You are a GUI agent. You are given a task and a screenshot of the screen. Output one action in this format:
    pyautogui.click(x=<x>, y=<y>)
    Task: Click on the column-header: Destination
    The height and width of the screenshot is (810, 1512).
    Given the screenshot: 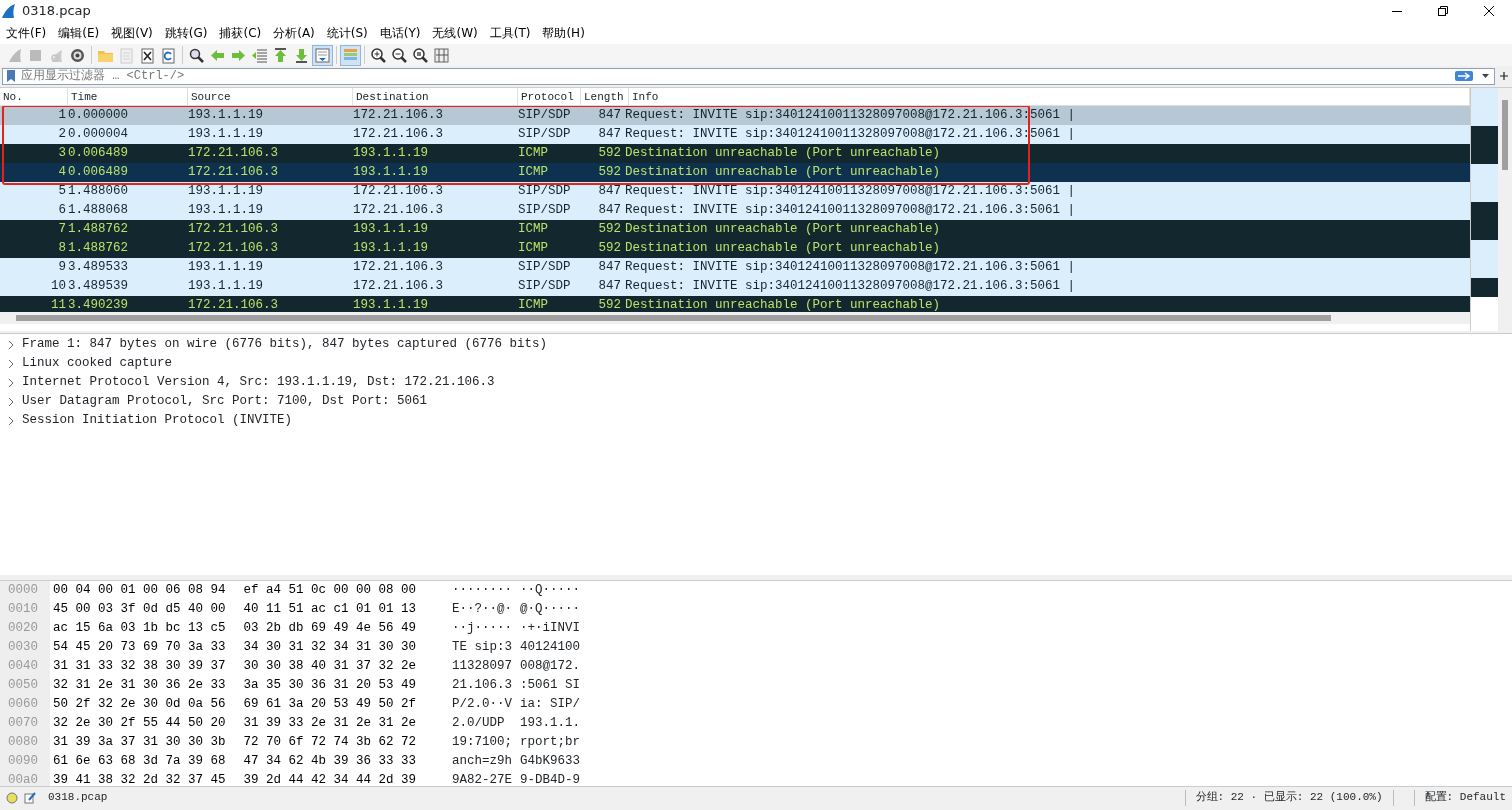 What is the action you would take?
    pyautogui.click(x=435, y=96)
    